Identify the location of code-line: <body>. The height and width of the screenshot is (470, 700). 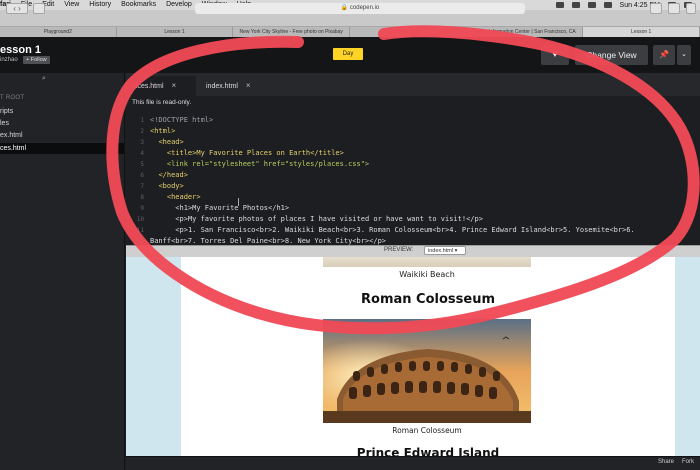
(171, 186).